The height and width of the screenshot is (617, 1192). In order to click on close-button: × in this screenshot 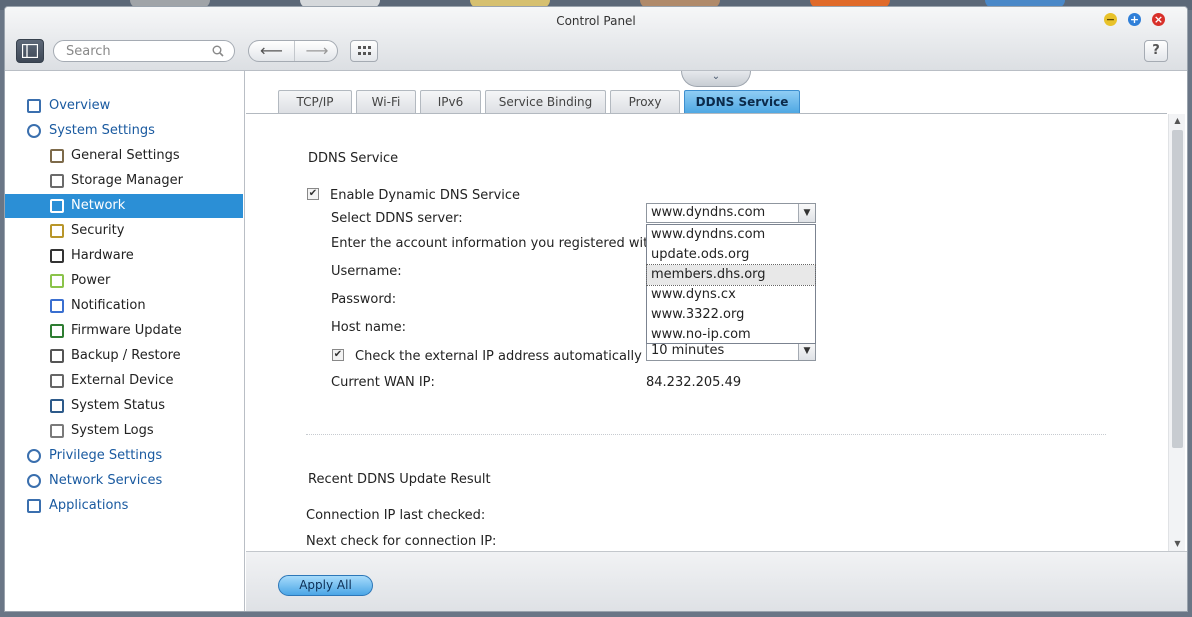, I will do `click(1158, 19)`.